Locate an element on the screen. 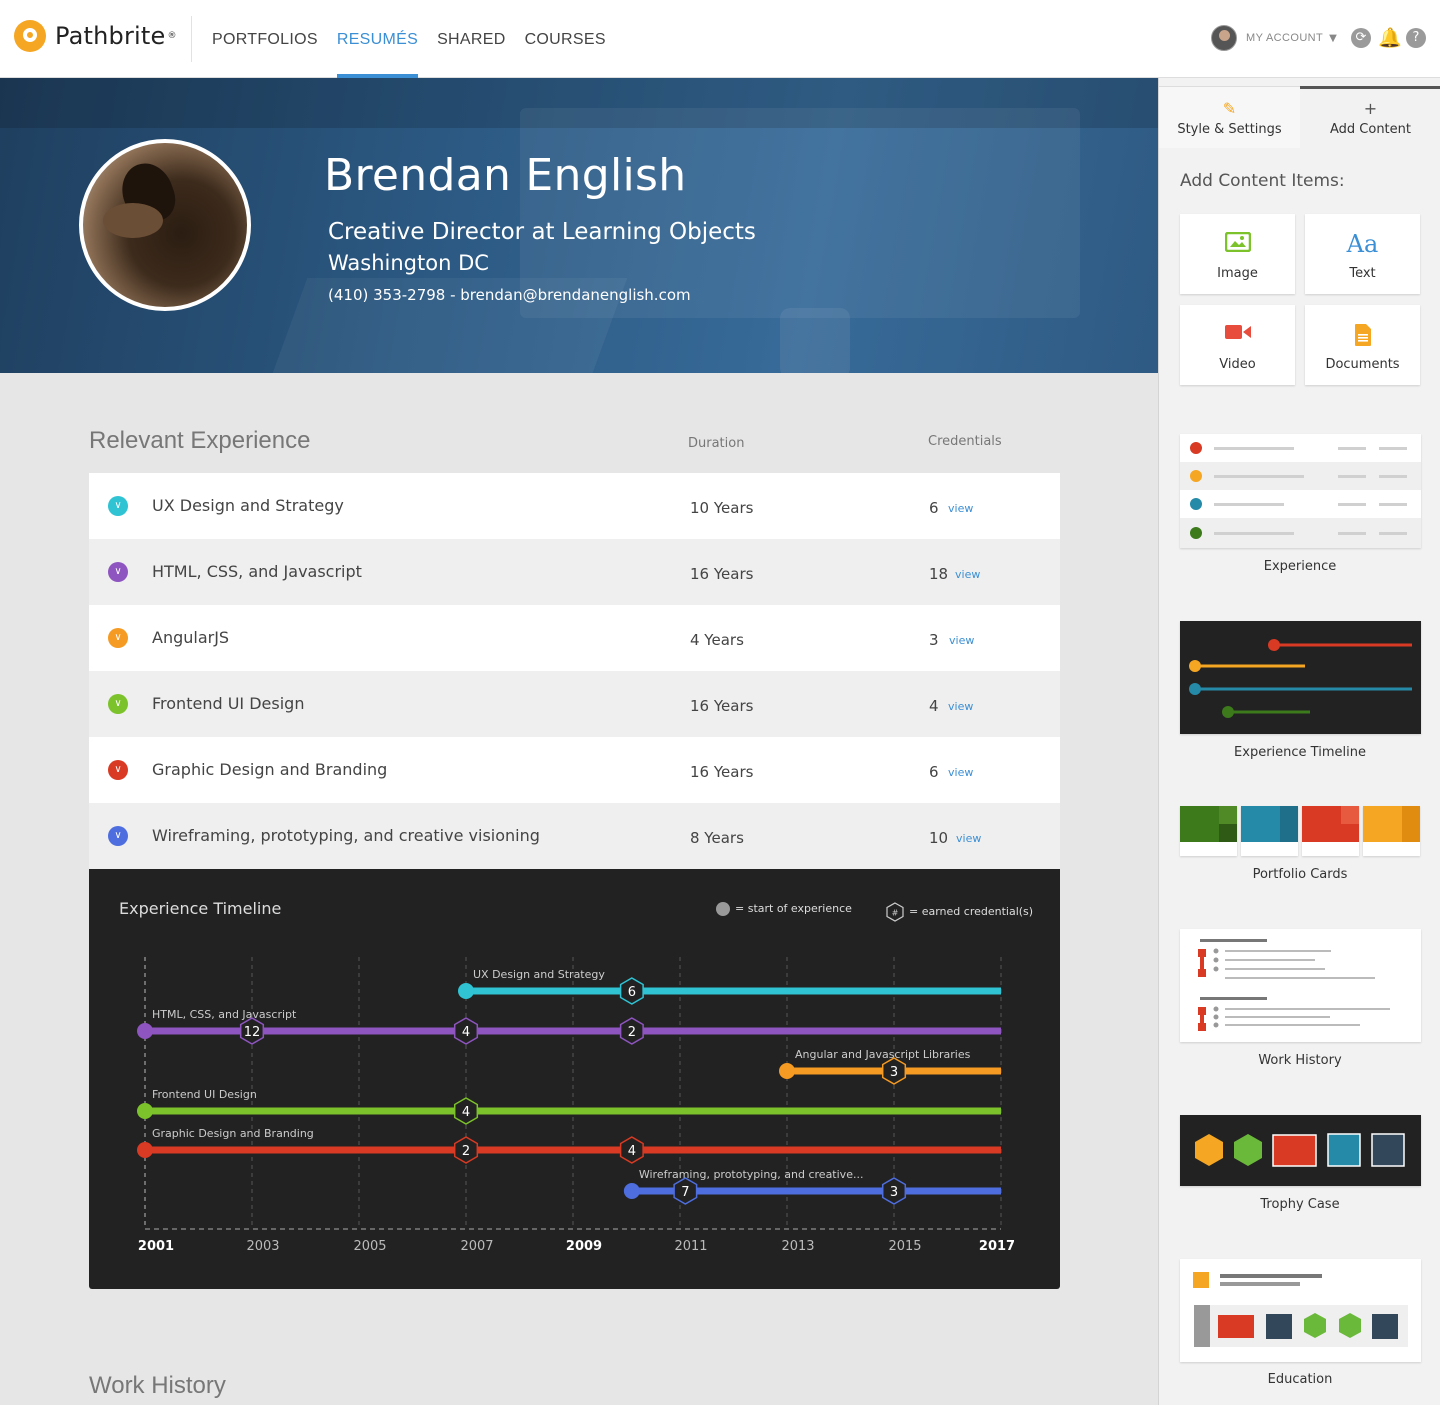 This screenshot has width=1440, height=1405. credential-count: 7 is located at coordinates (685, 1192).